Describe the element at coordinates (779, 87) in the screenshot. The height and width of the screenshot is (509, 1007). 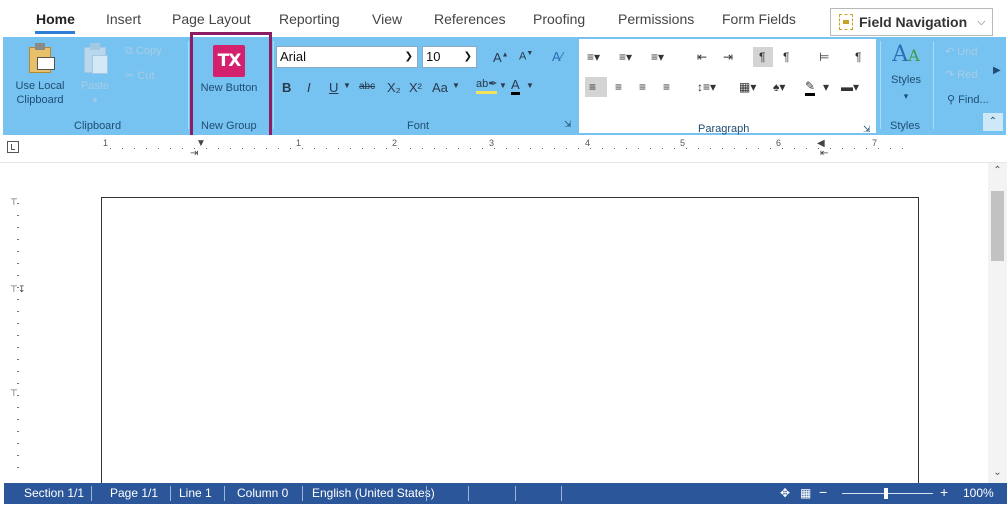
I see `shading-icon: ♠▾` at that location.